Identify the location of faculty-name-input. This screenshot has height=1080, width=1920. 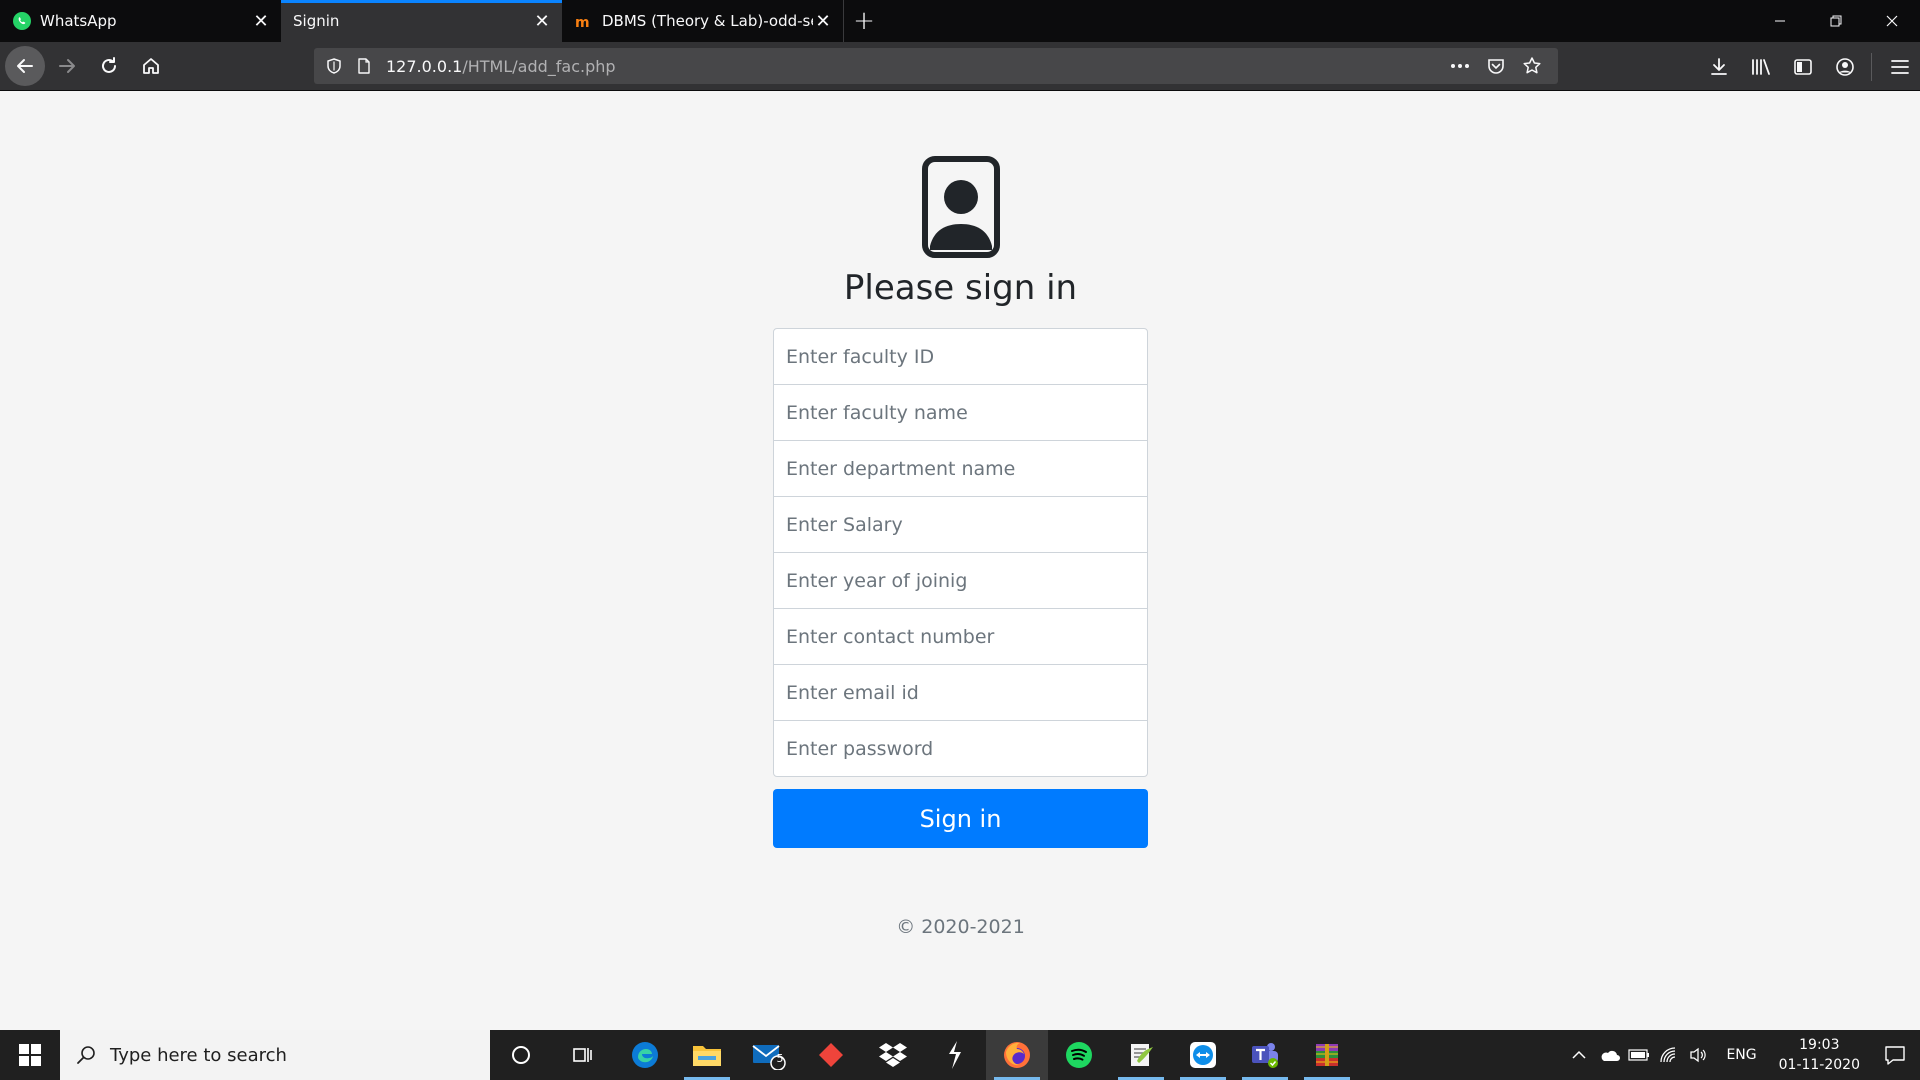
(960, 412).